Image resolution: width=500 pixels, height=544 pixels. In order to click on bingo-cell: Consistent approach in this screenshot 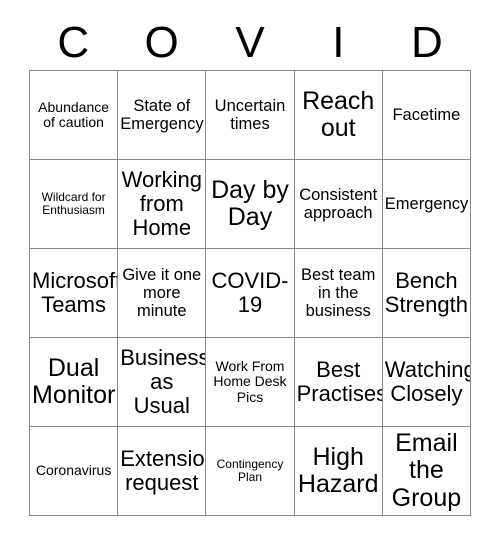, I will do `click(338, 204)`.